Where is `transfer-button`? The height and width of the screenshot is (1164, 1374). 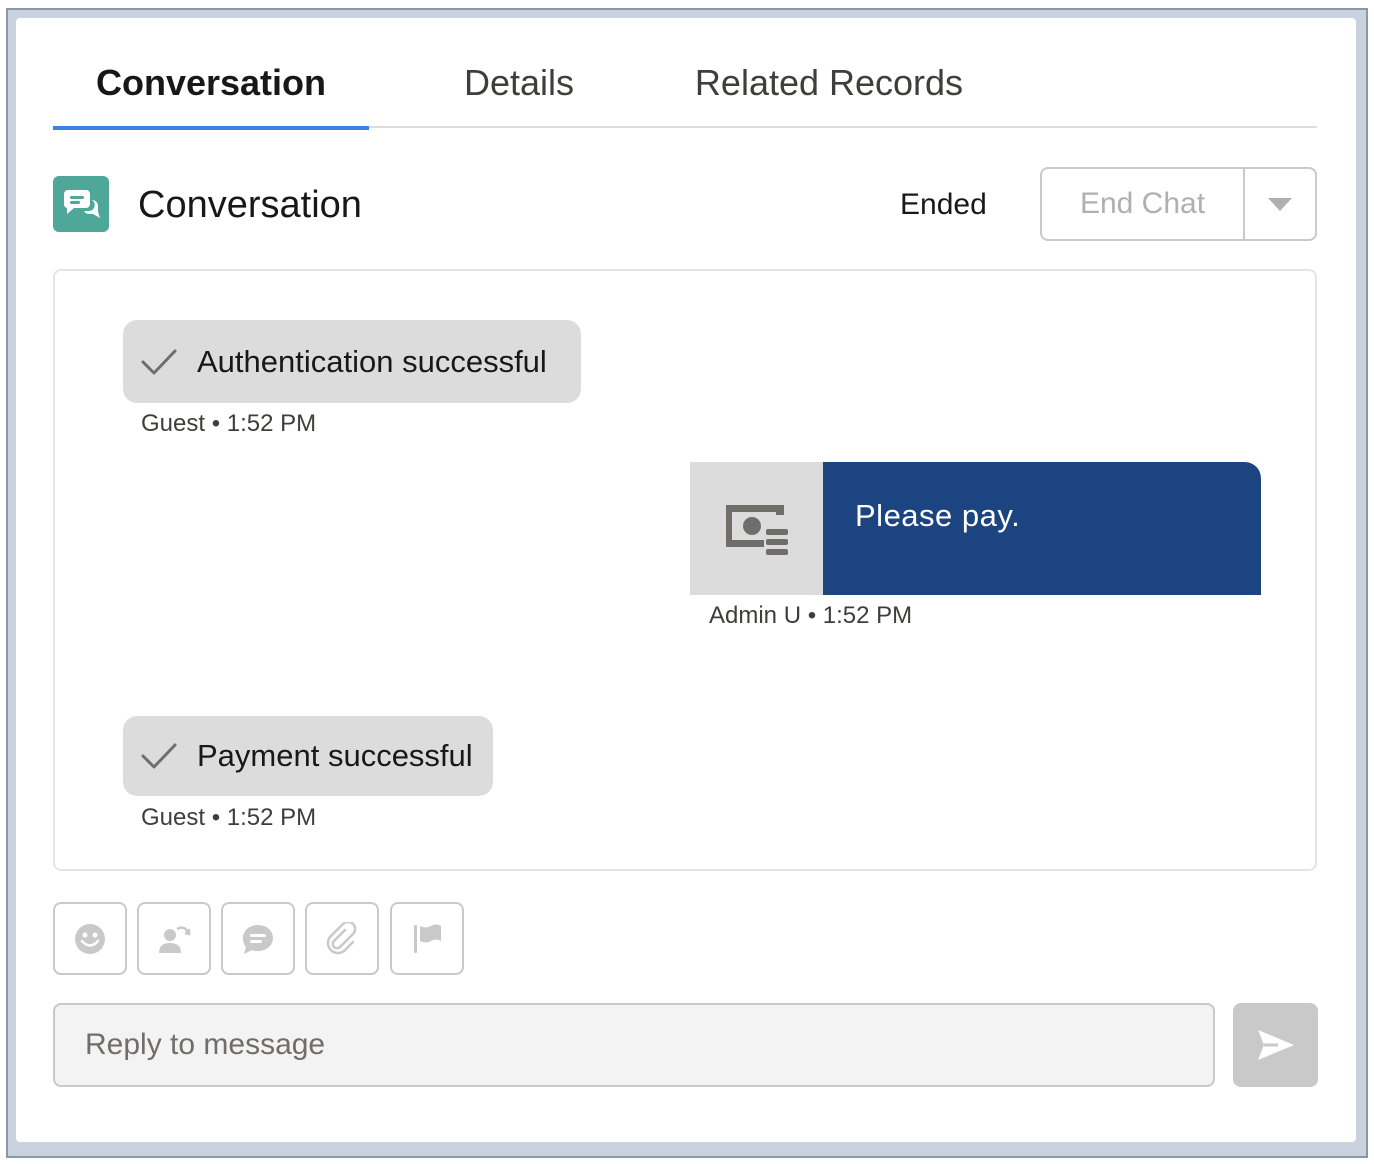 transfer-button is located at coordinates (174, 938).